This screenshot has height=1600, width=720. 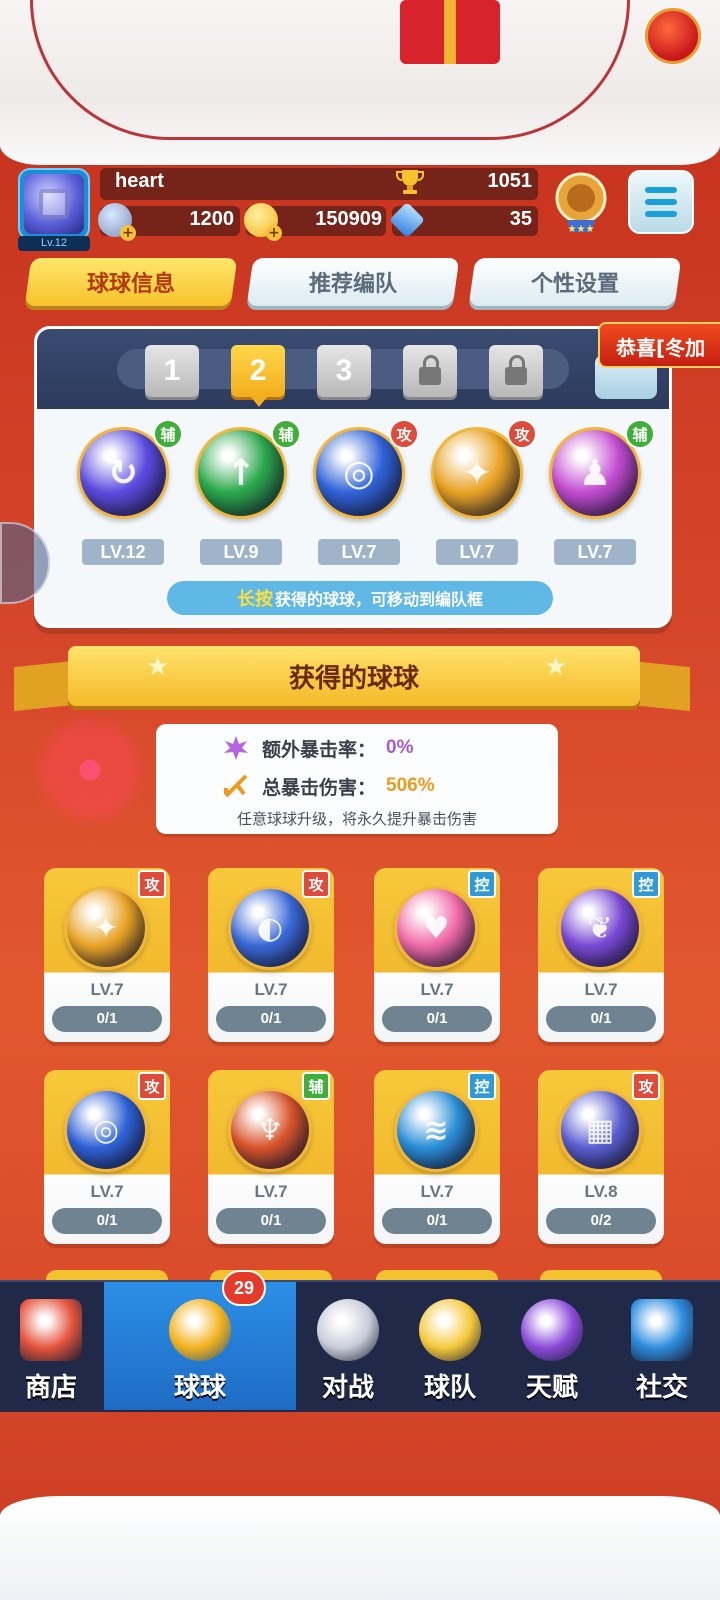 What do you see at coordinates (484, 493) in the screenshot?
I see `team-ball-4: ✦ 攻 LV.7` at bounding box center [484, 493].